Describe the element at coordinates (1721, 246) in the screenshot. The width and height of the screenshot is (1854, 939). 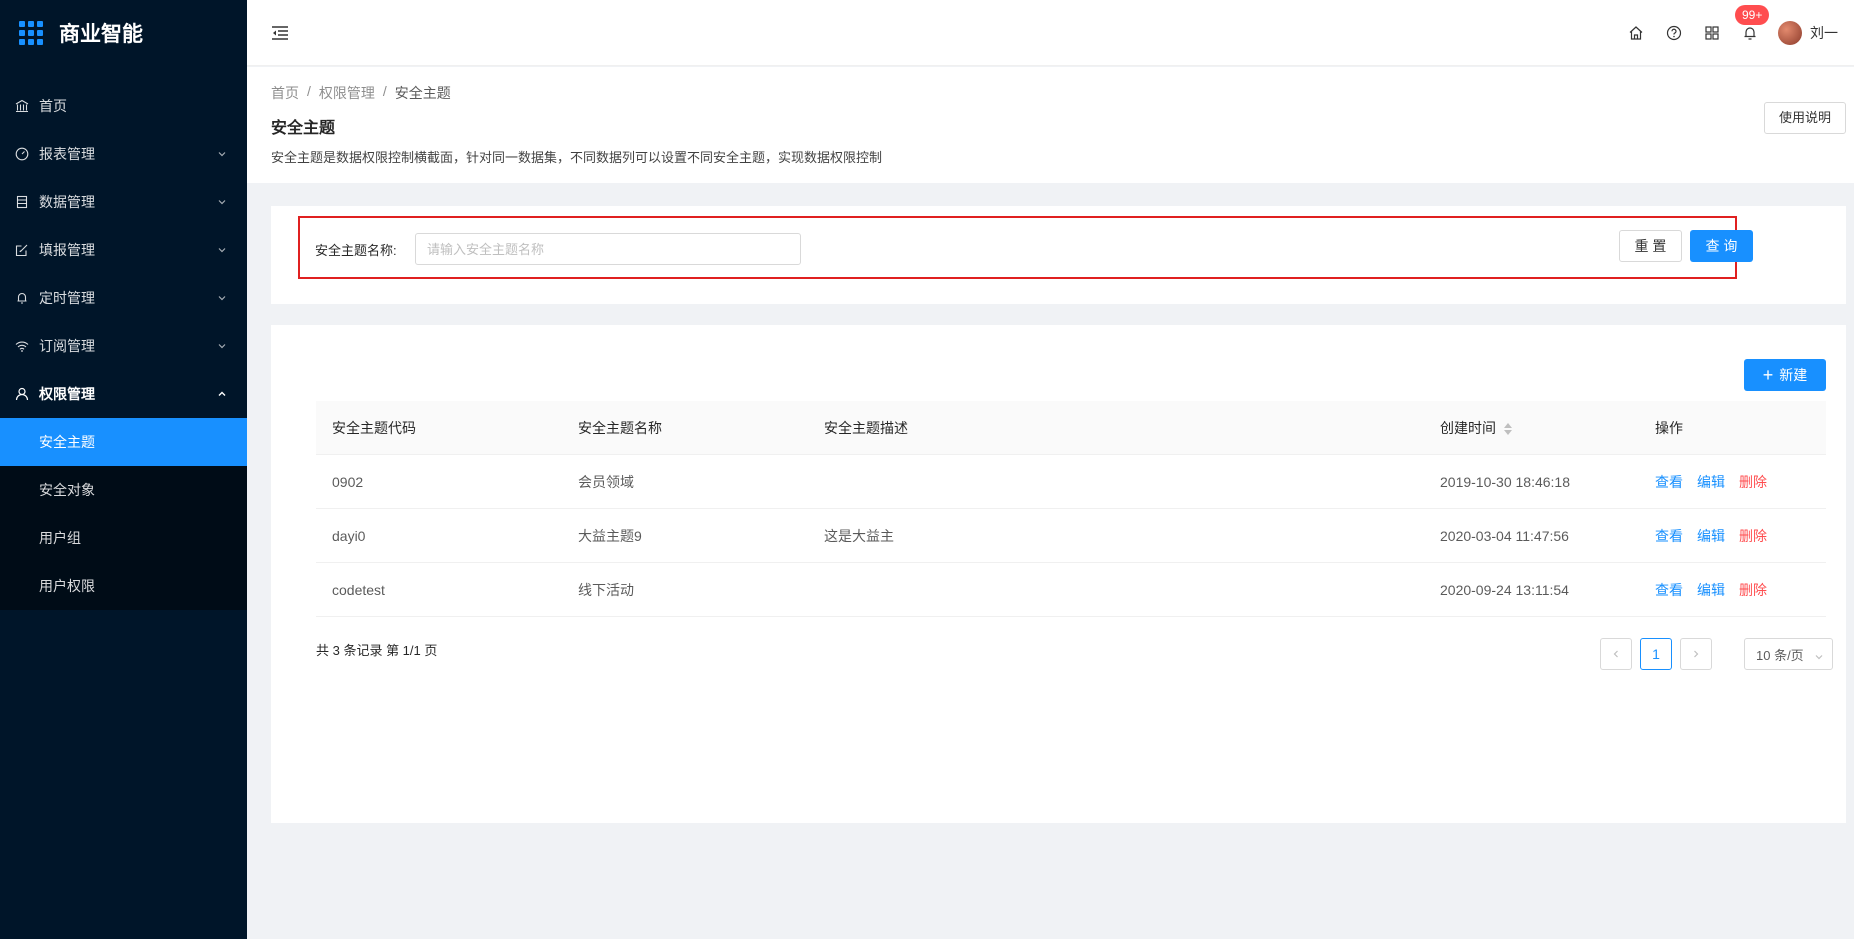
I see `query-button: 查 询` at that location.